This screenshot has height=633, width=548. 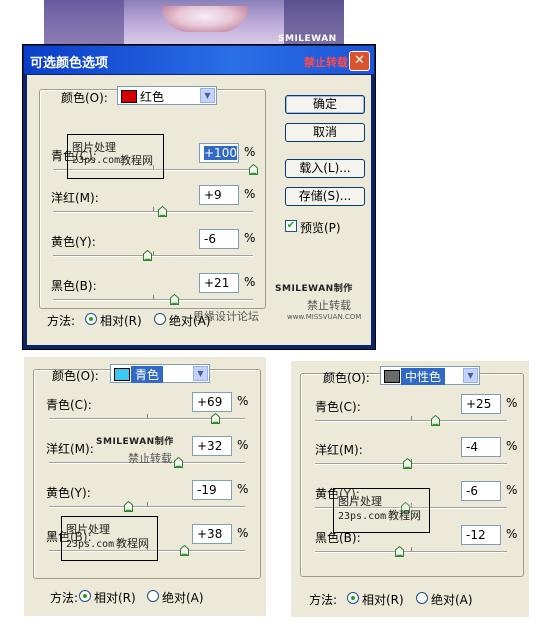 I want to click on color-swatch, so click(x=129, y=96).